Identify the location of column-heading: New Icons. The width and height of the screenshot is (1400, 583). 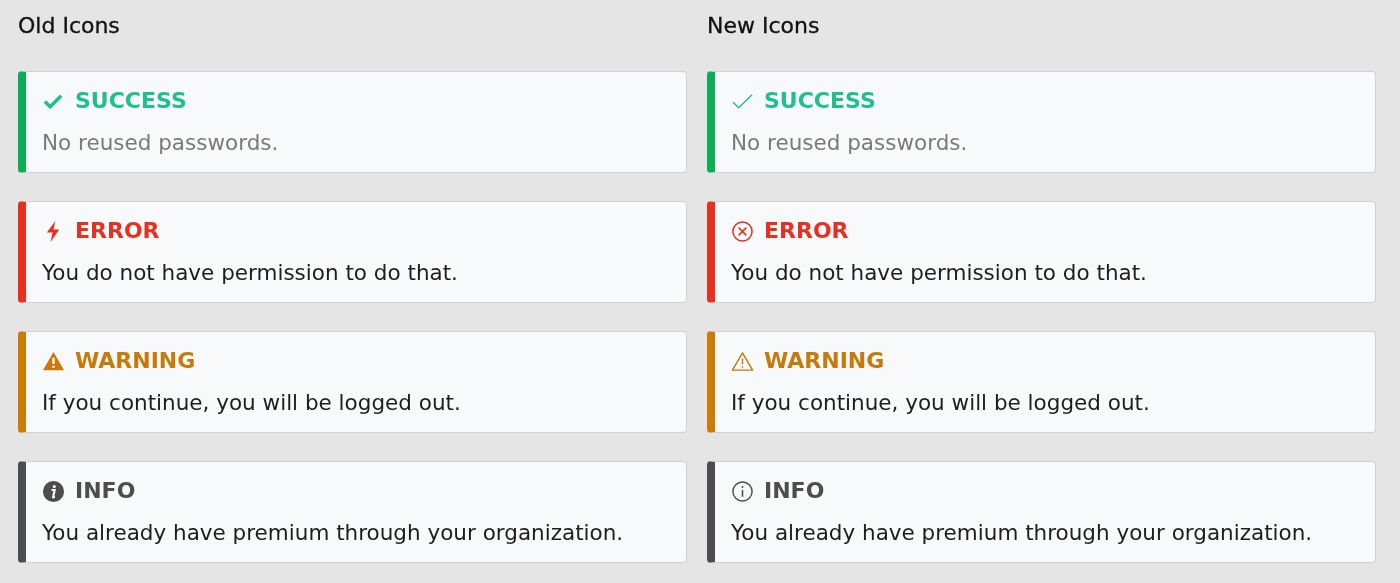
(764, 26).